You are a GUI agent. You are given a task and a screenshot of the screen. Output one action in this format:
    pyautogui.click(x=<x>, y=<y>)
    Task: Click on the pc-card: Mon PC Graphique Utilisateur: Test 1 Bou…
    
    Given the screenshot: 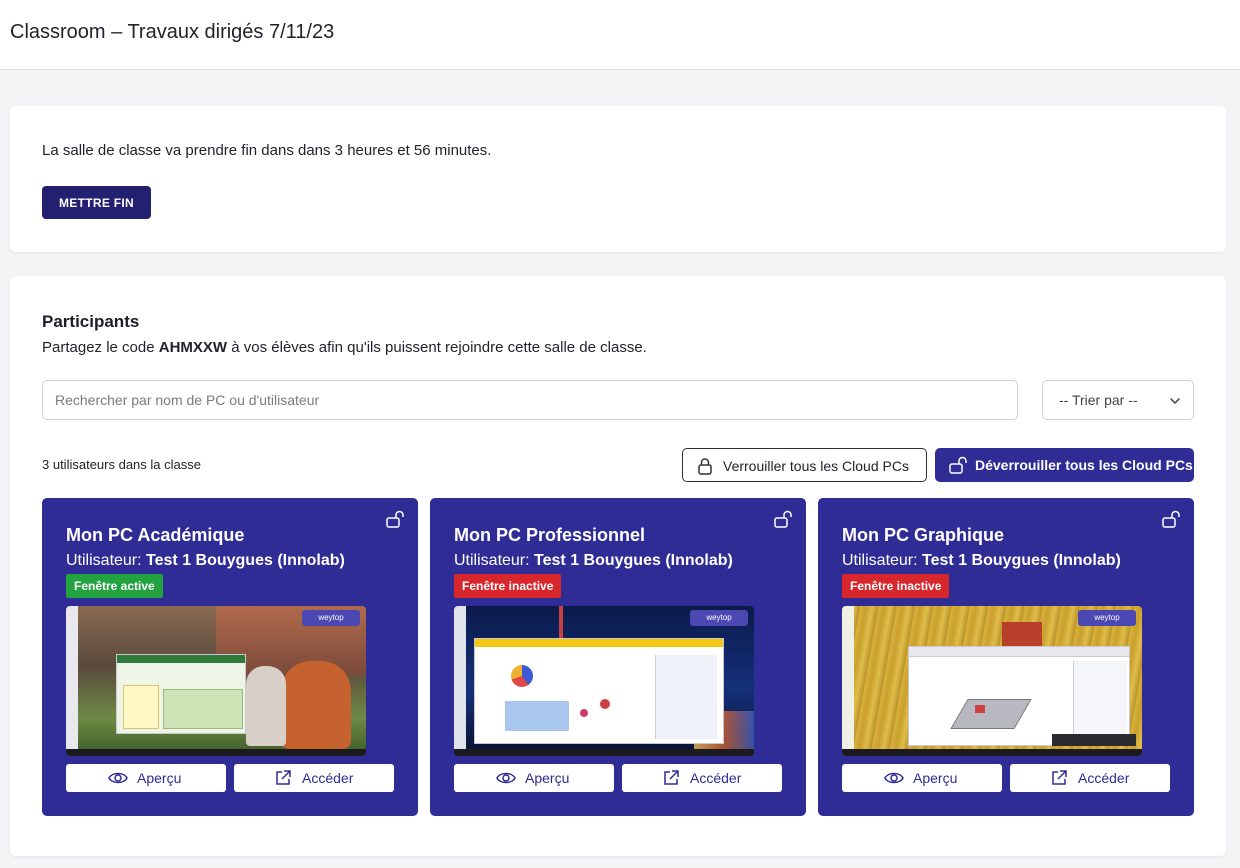 What is the action you would take?
    pyautogui.click(x=1006, y=657)
    